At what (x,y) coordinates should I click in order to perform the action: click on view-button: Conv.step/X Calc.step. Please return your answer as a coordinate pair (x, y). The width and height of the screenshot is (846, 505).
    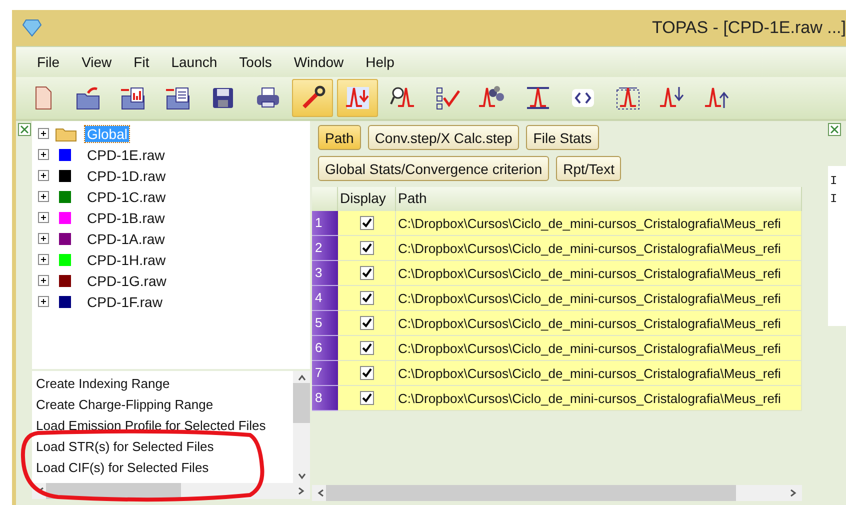
    Looking at the image, I should click on (444, 137).